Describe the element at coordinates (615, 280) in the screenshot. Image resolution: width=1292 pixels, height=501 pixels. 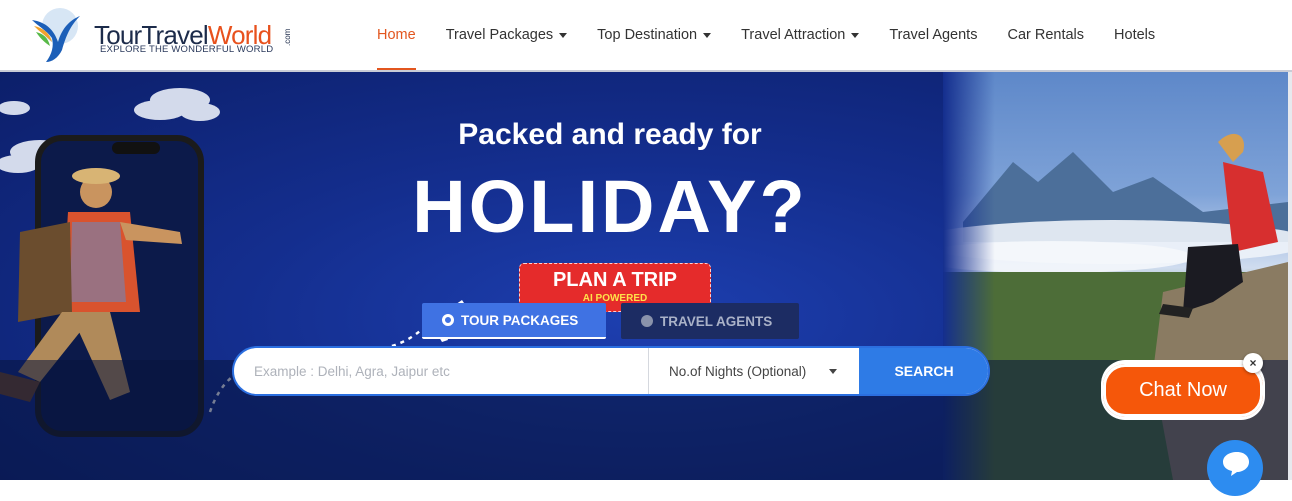
I see `plan-a-trip-label: PLAN A TRIP` at that location.